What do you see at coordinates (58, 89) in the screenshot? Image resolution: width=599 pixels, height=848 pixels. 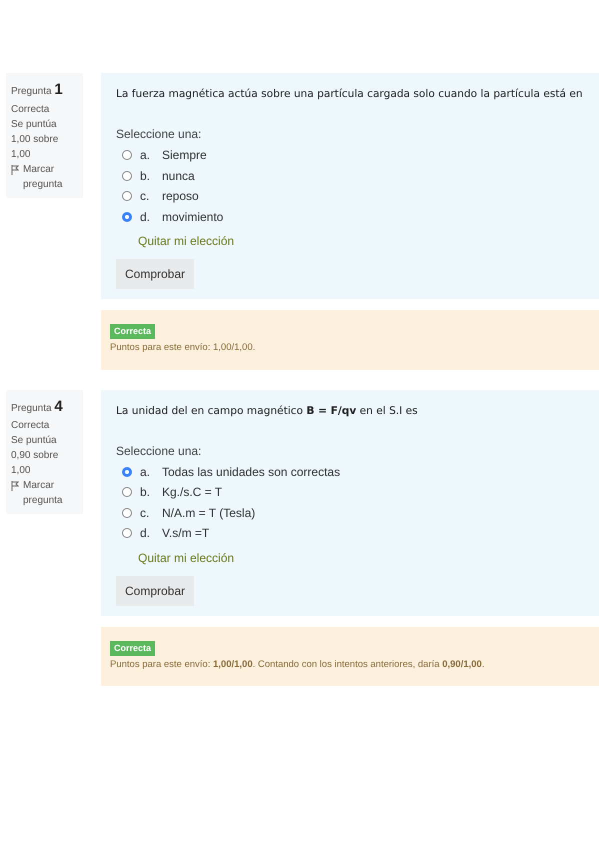 I see `question-number: 1` at bounding box center [58, 89].